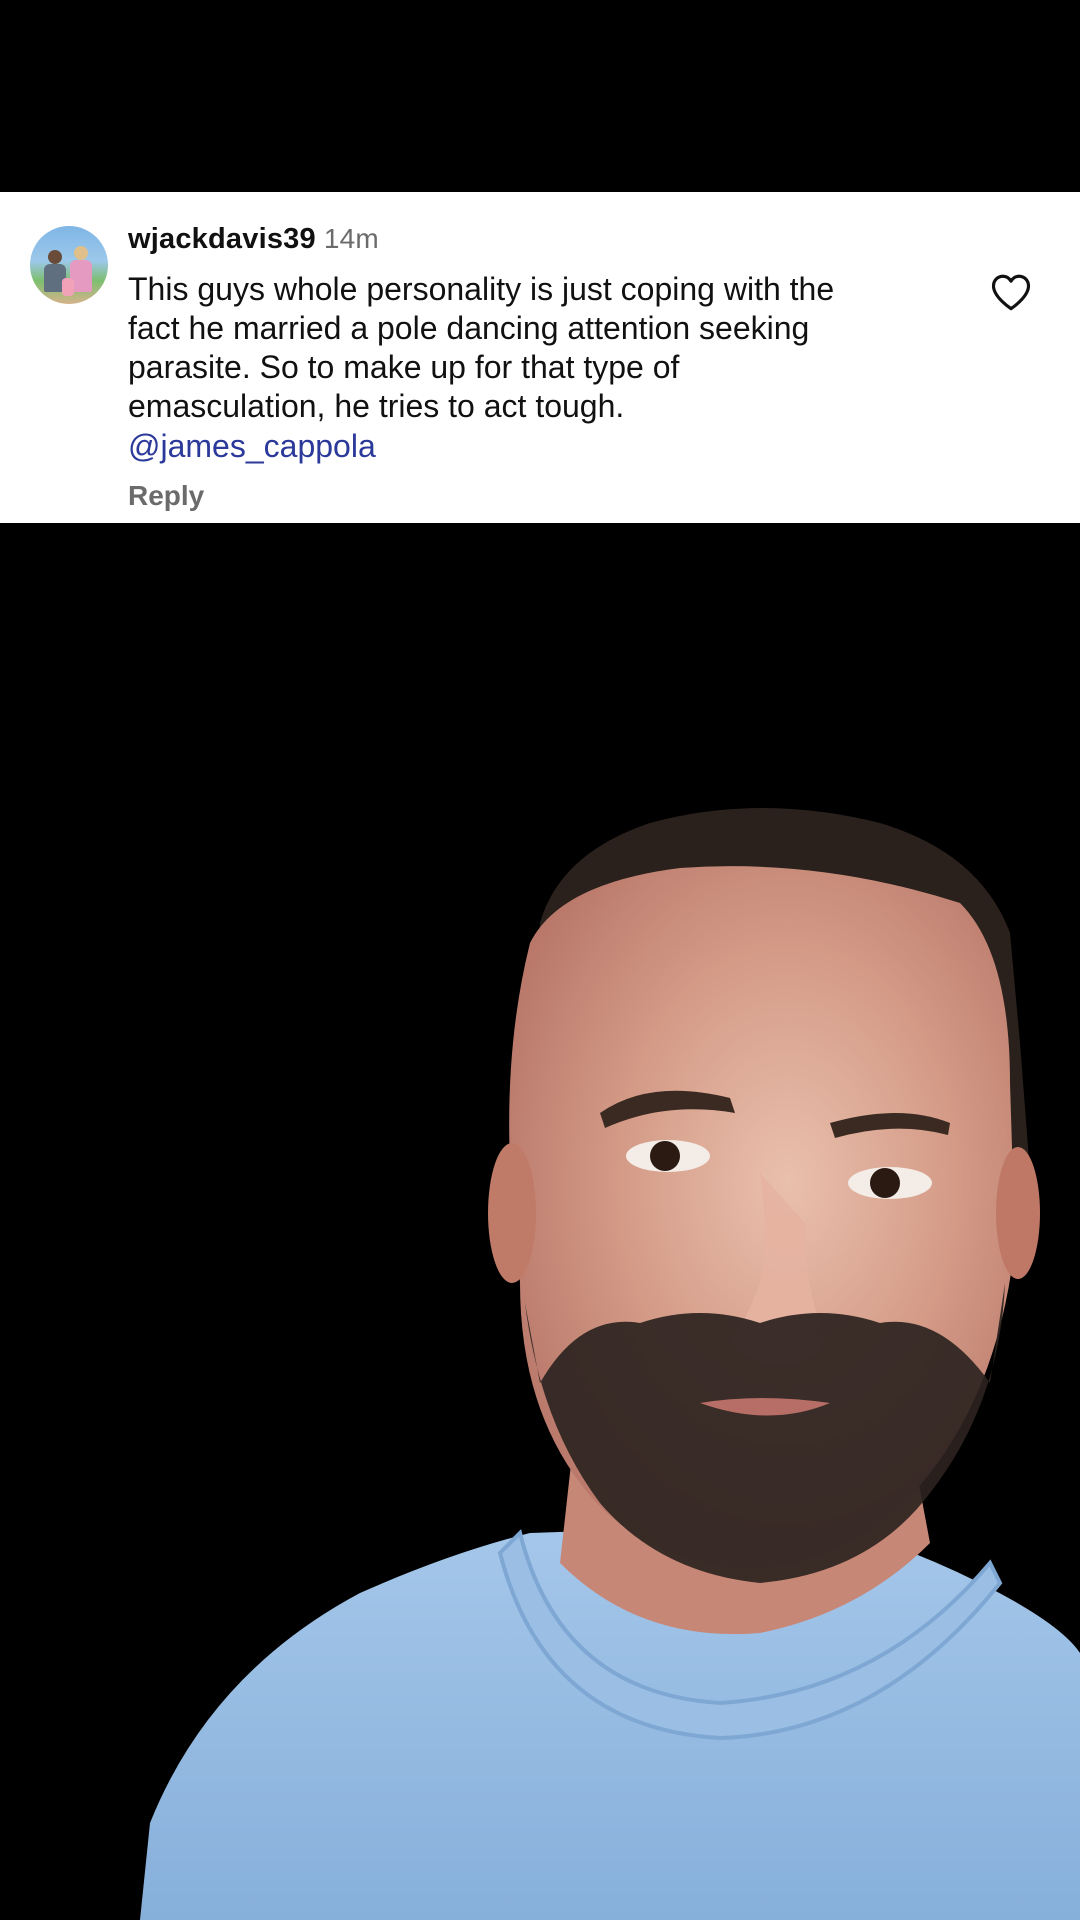 The image size is (1080, 1920). Describe the element at coordinates (69, 265) in the screenshot. I see `user-avatar` at that location.